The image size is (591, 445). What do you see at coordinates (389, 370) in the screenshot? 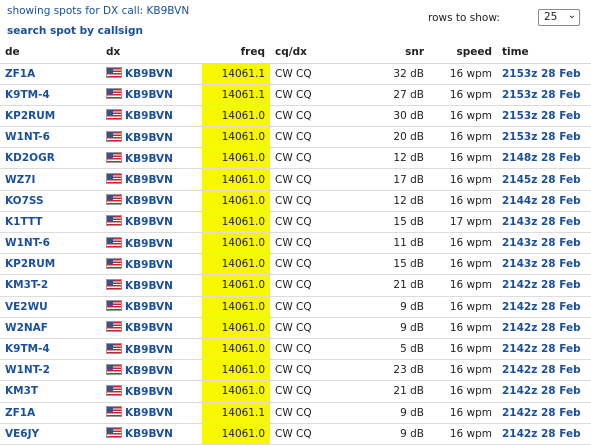
I see `snr-column-cell: 23 dB` at bounding box center [389, 370].